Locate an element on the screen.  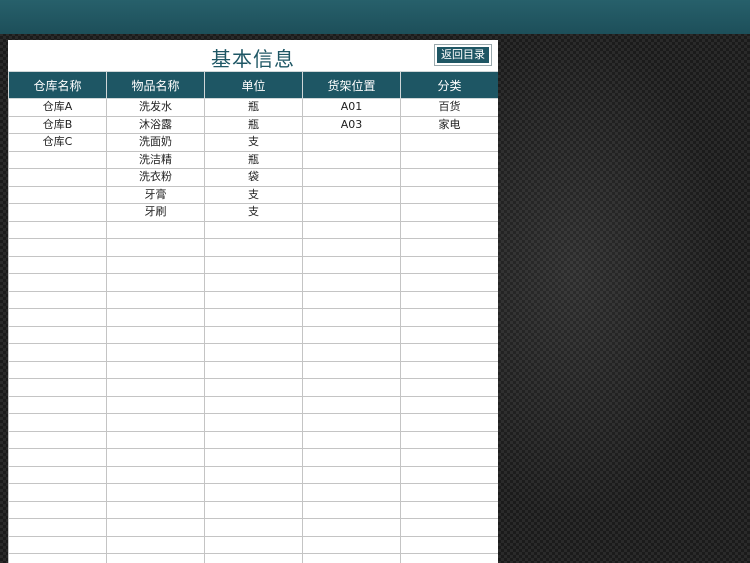
item-cell: 洗面奶 is located at coordinates (155, 142).